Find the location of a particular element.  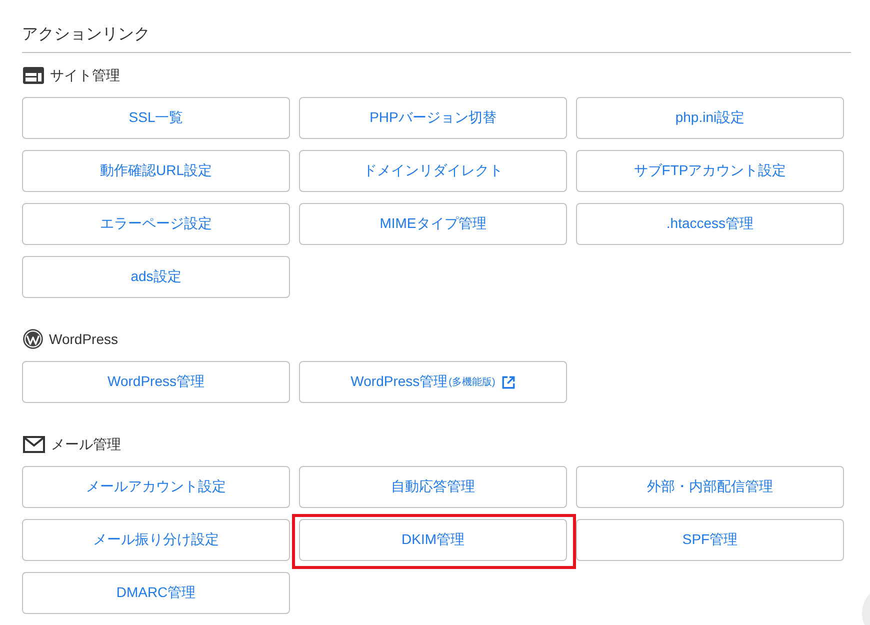

action-button: DKIM管理 is located at coordinates (433, 540).